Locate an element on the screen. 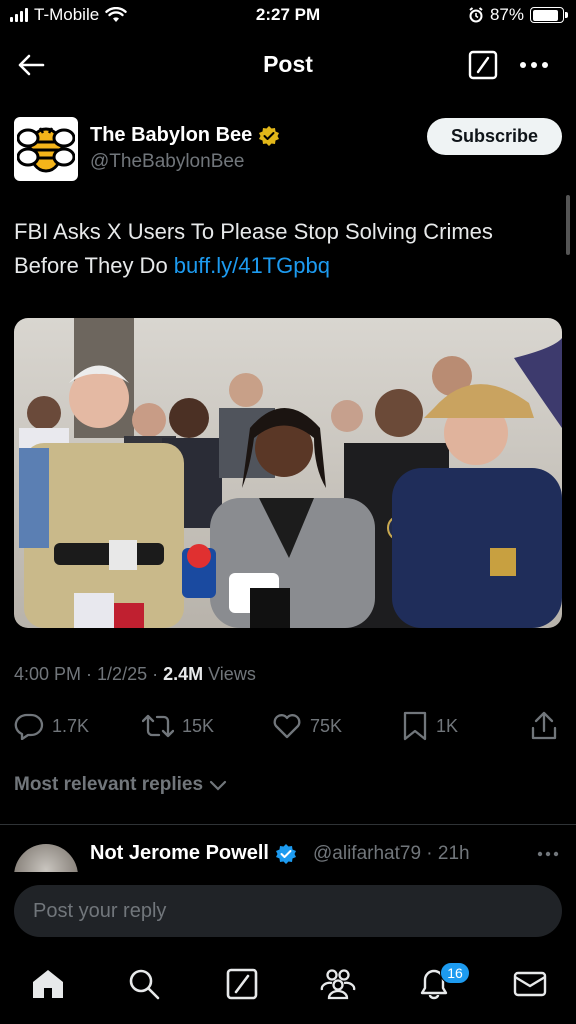  views-label: Views is located at coordinates (232, 674).